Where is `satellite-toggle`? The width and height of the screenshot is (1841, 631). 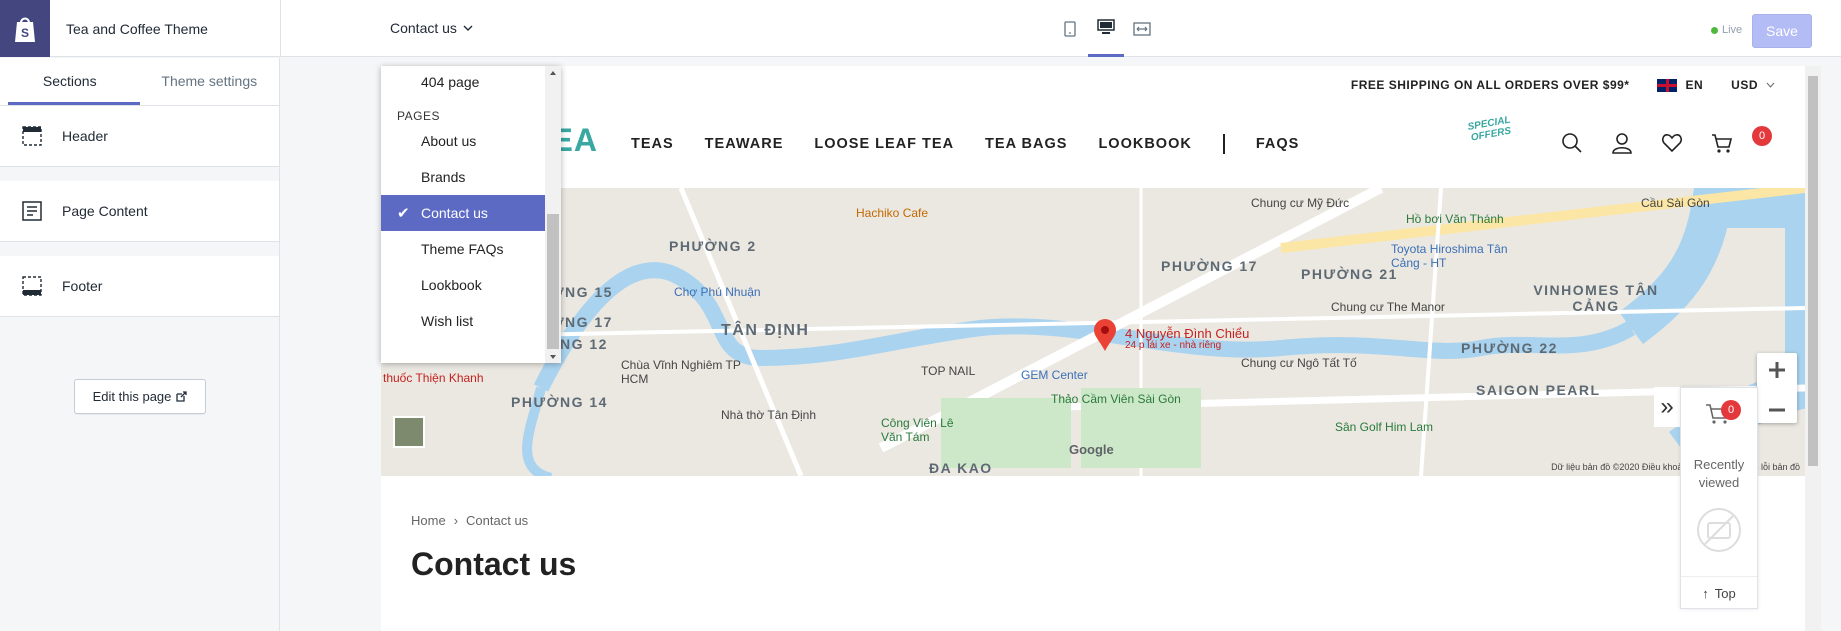
satellite-toggle is located at coordinates (409, 432).